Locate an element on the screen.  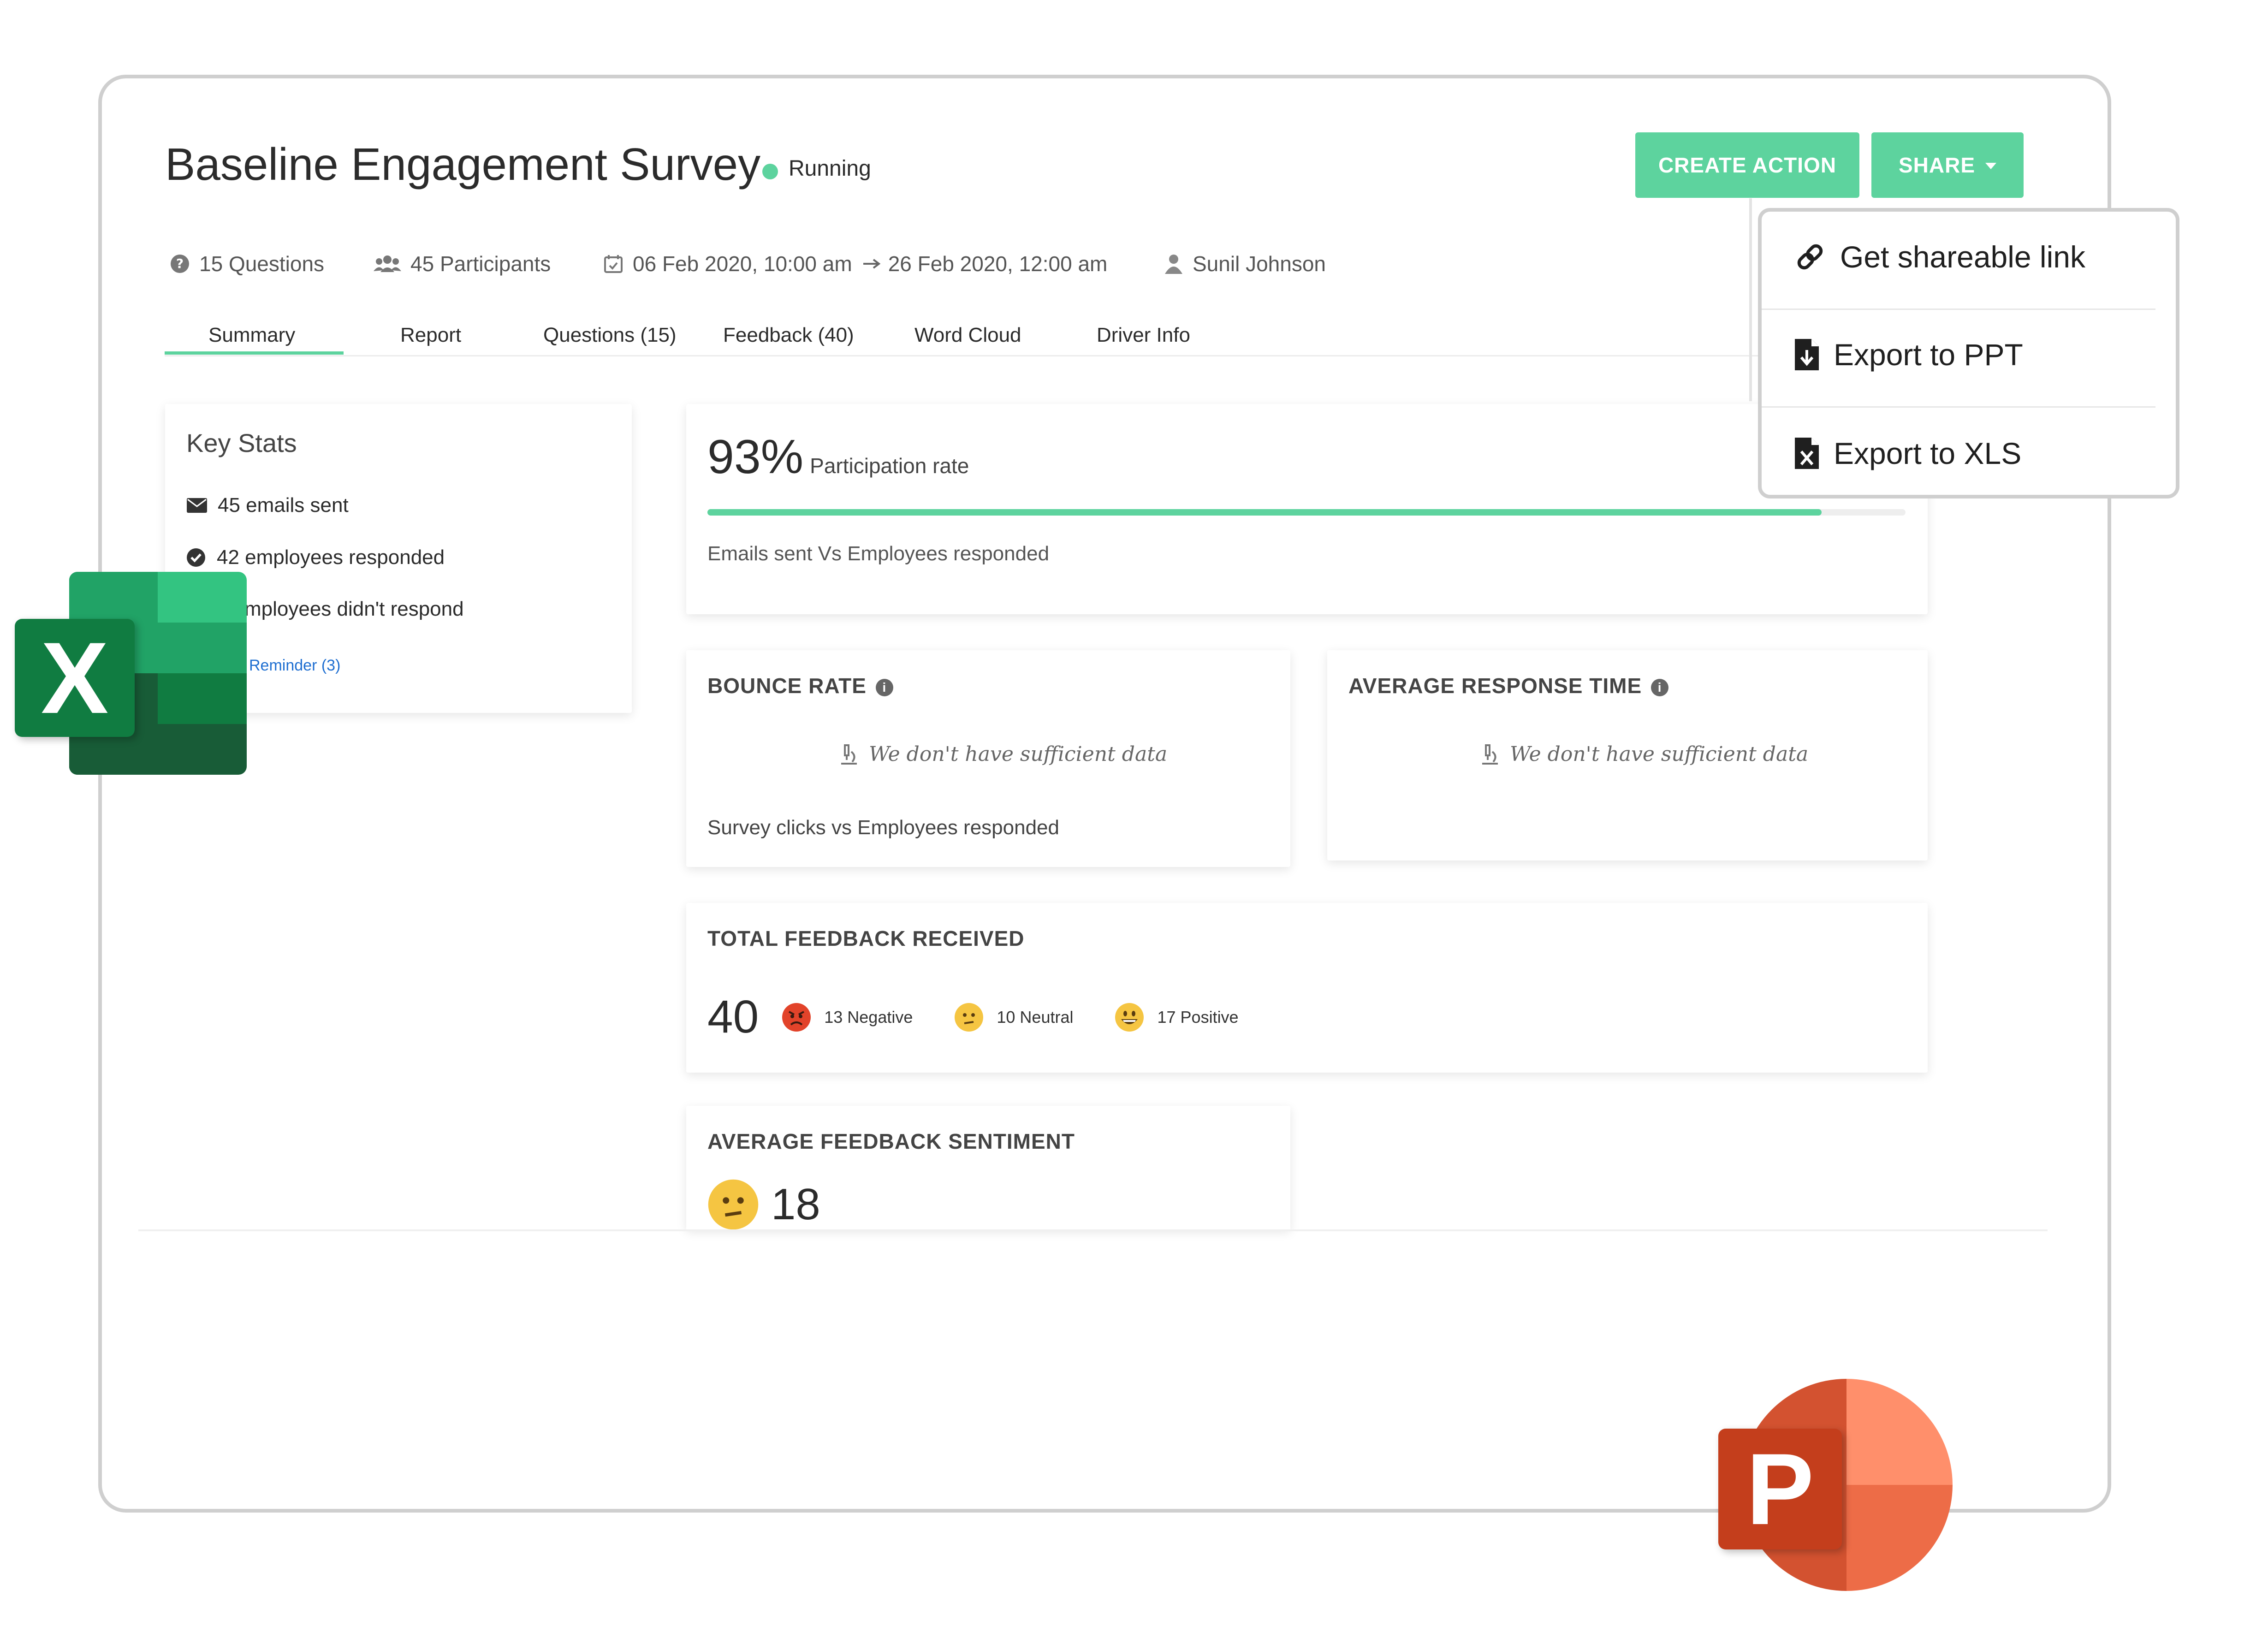
status-dot is located at coordinates (770, 172).